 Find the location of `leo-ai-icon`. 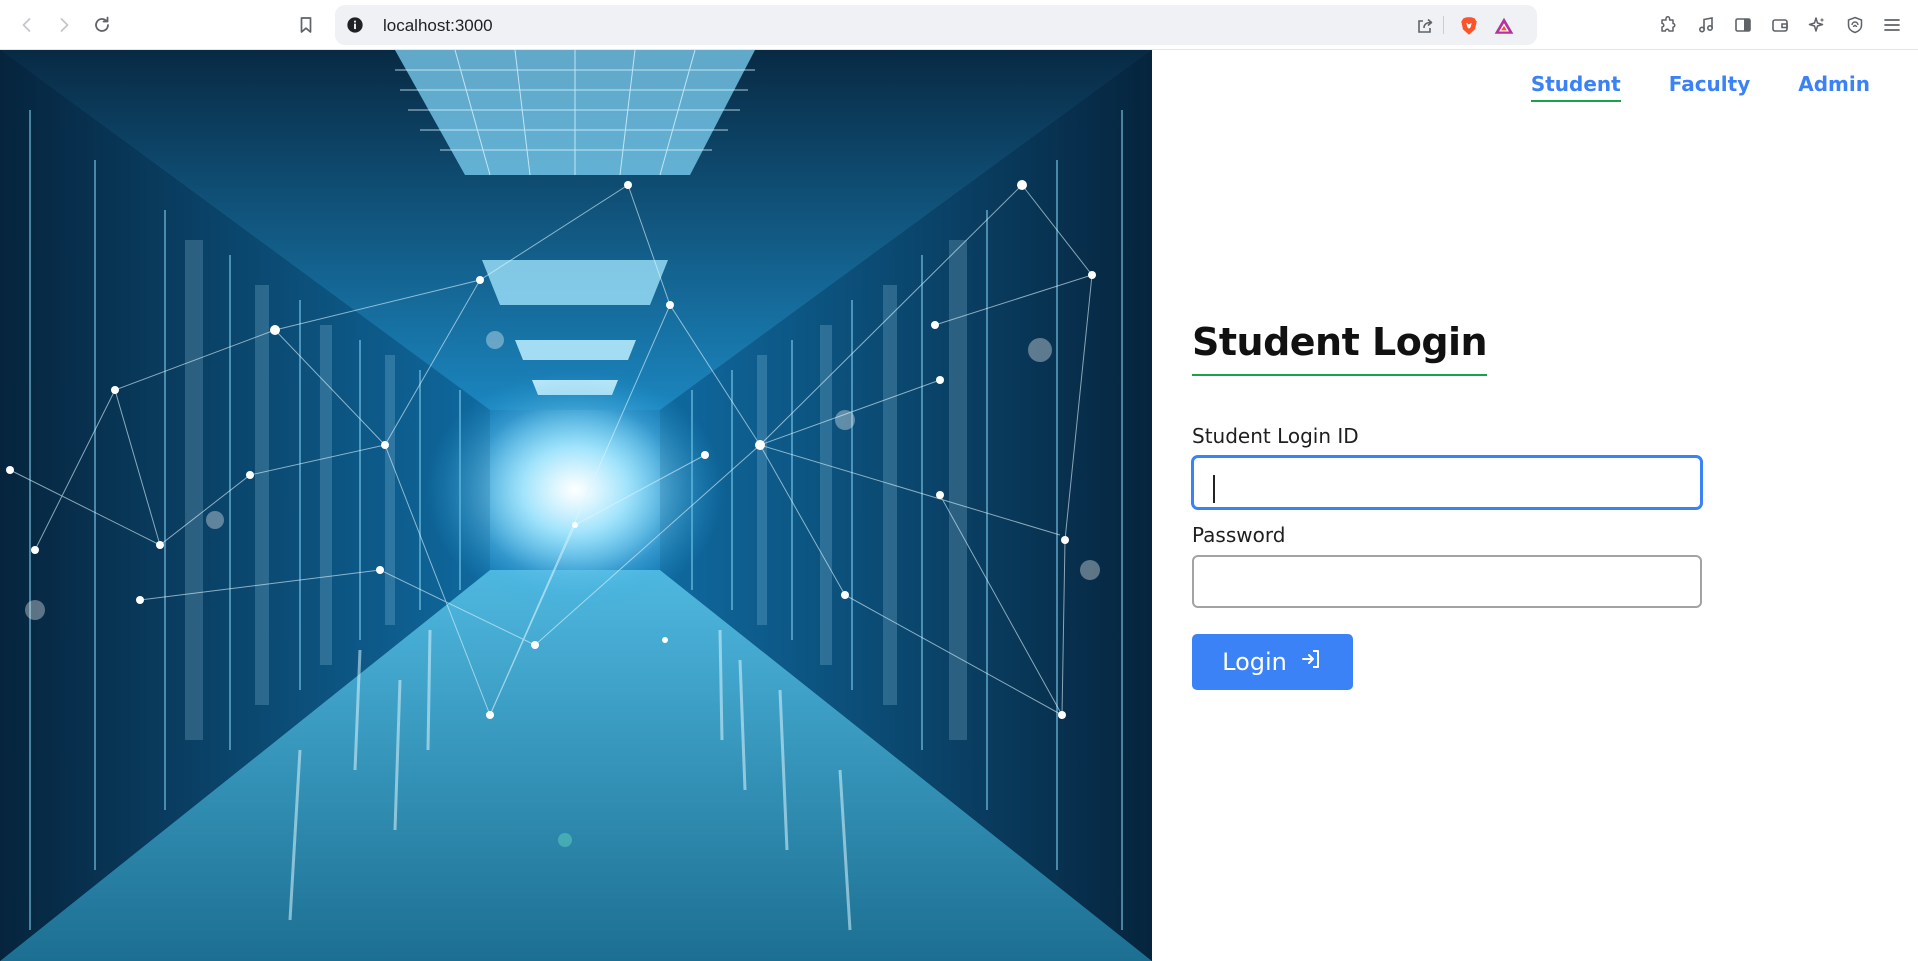

leo-ai-icon is located at coordinates (1817, 25).